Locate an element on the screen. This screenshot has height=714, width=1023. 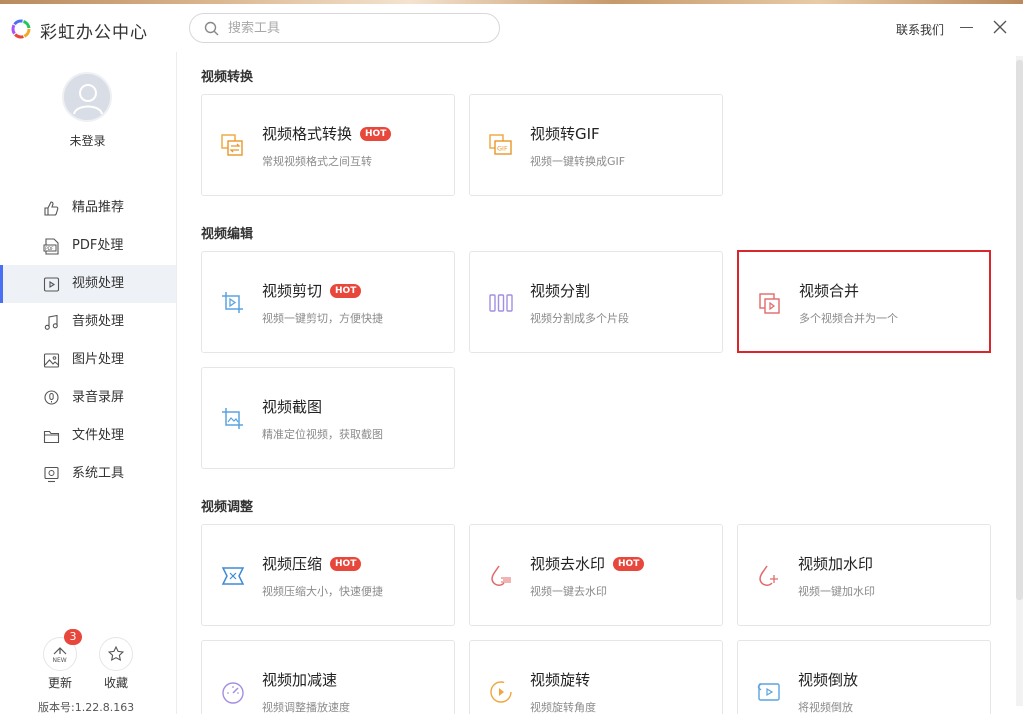
rainbow-ring-logo-icon is located at coordinates (21, 29).